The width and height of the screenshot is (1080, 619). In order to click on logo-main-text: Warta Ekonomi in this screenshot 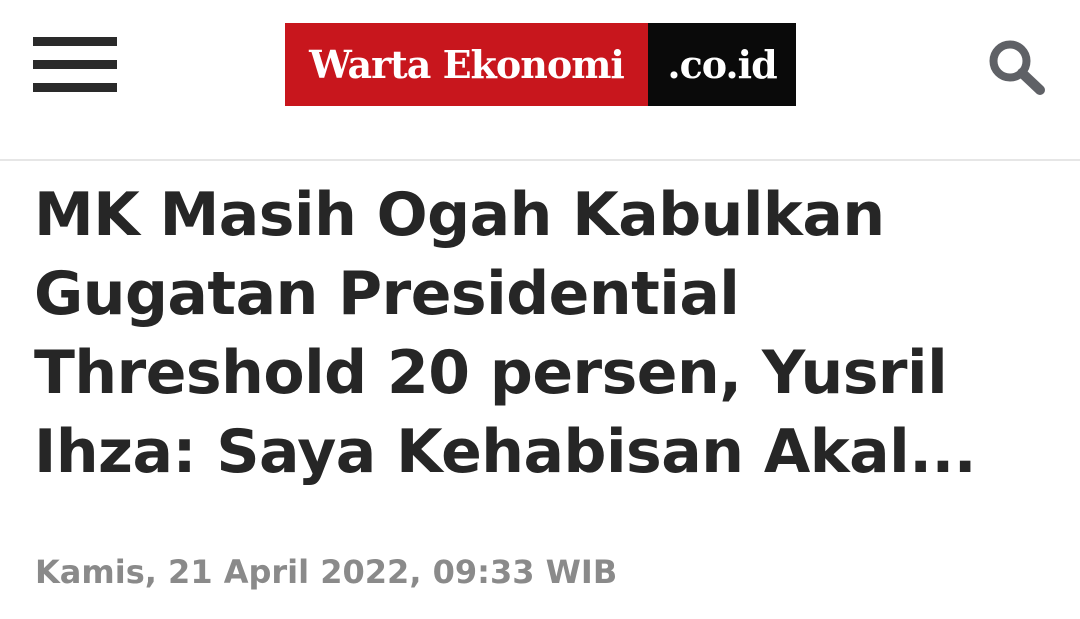, I will do `click(466, 64)`.